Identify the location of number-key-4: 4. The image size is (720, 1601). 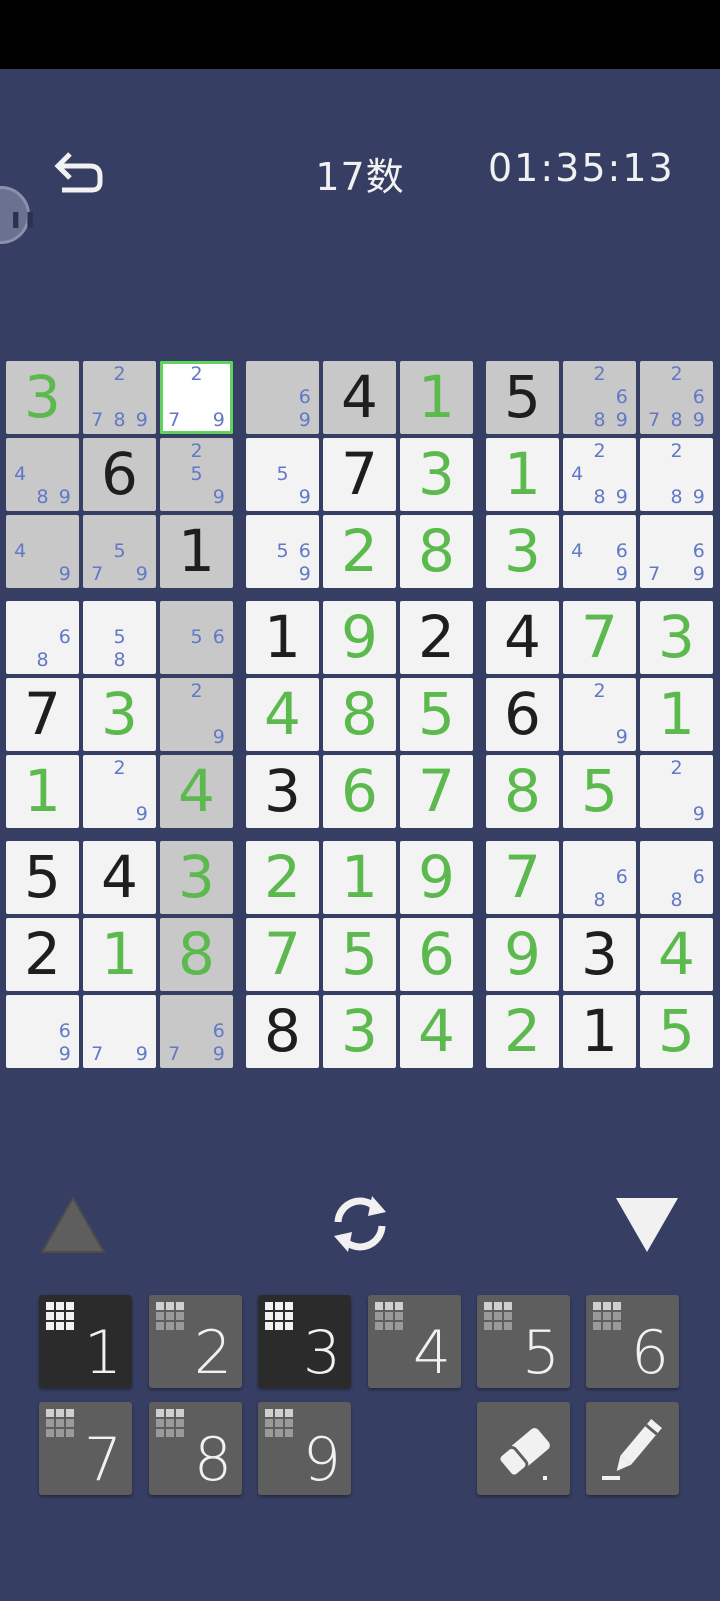
(414, 1341).